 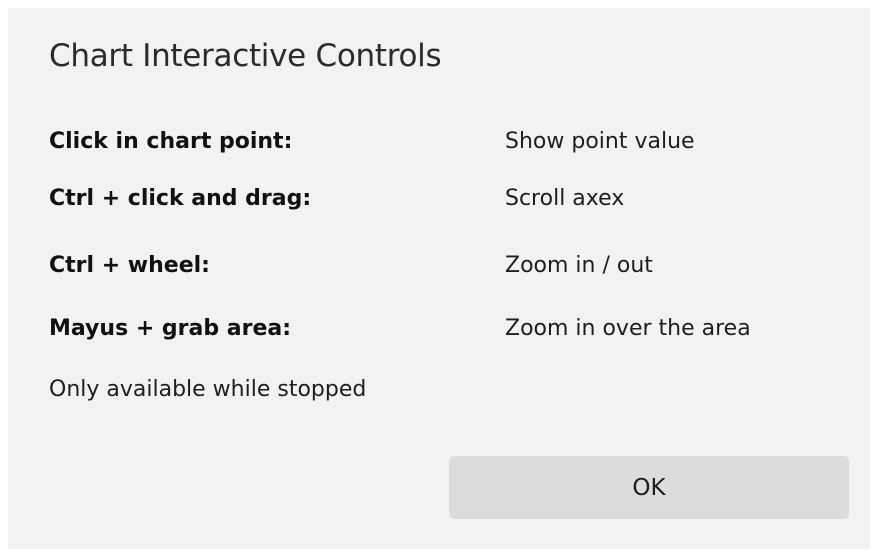 I want to click on control-value: Scroll axex, so click(x=565, y=198).